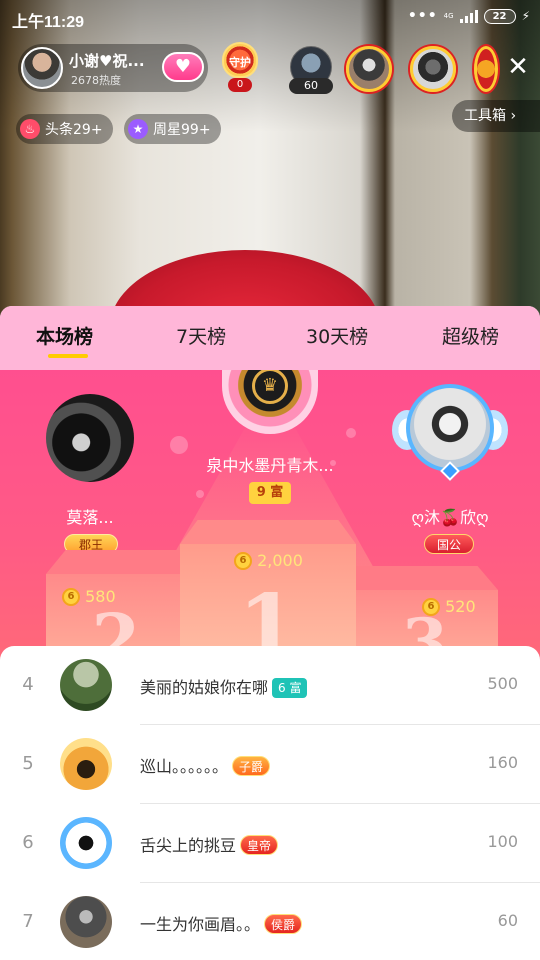 This screenshot has height=960, width=540. What do you see at coordinates (42, 68) in the screenshot?
I see `host-avatar` at bounding box center [42, 68].